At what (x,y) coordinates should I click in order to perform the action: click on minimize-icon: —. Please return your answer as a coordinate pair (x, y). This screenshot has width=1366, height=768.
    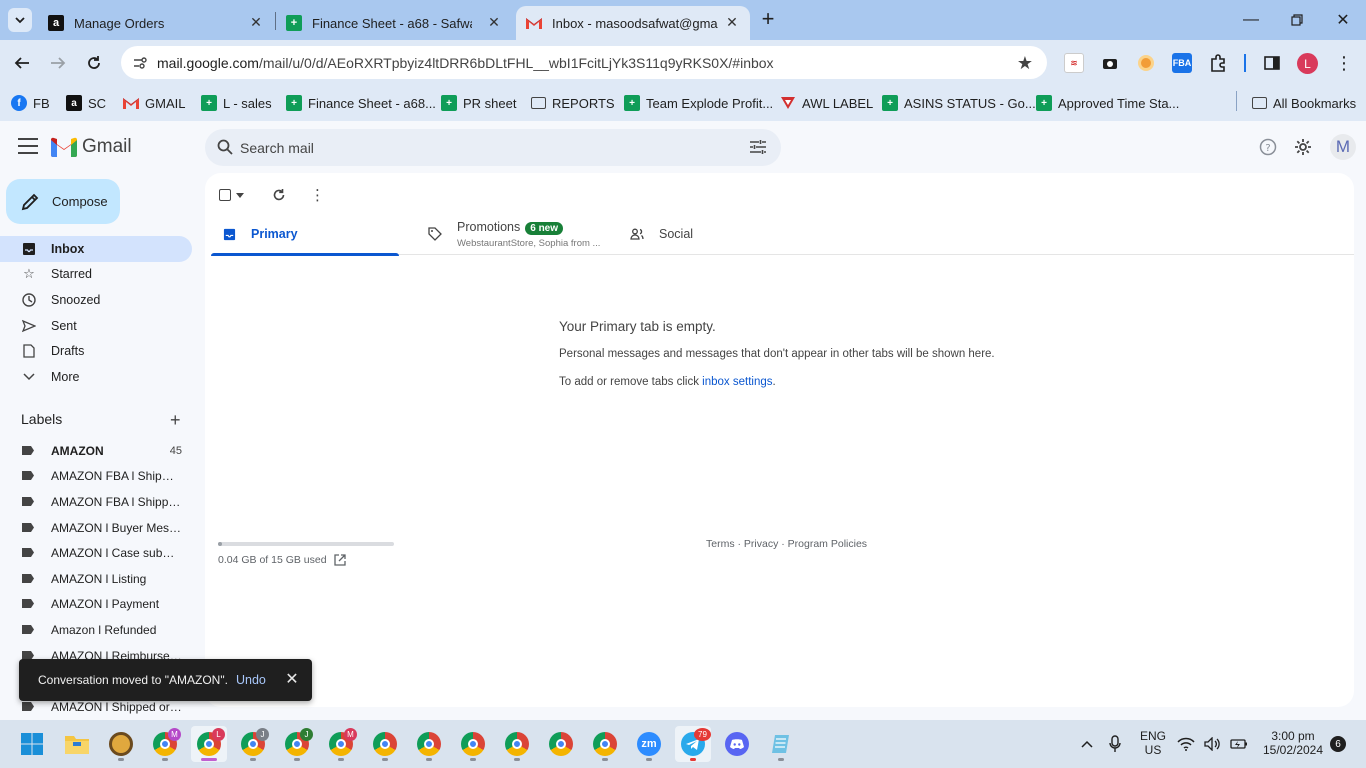
    Looking at the image, I should click on (1251, 20).